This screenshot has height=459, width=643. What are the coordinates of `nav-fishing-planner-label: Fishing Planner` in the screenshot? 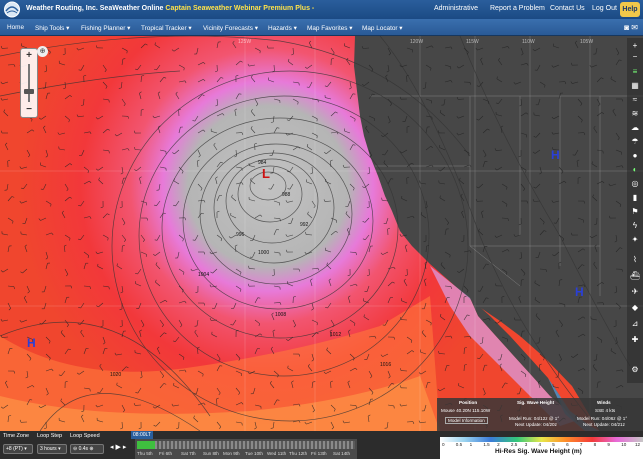 It's located at (103, 28).